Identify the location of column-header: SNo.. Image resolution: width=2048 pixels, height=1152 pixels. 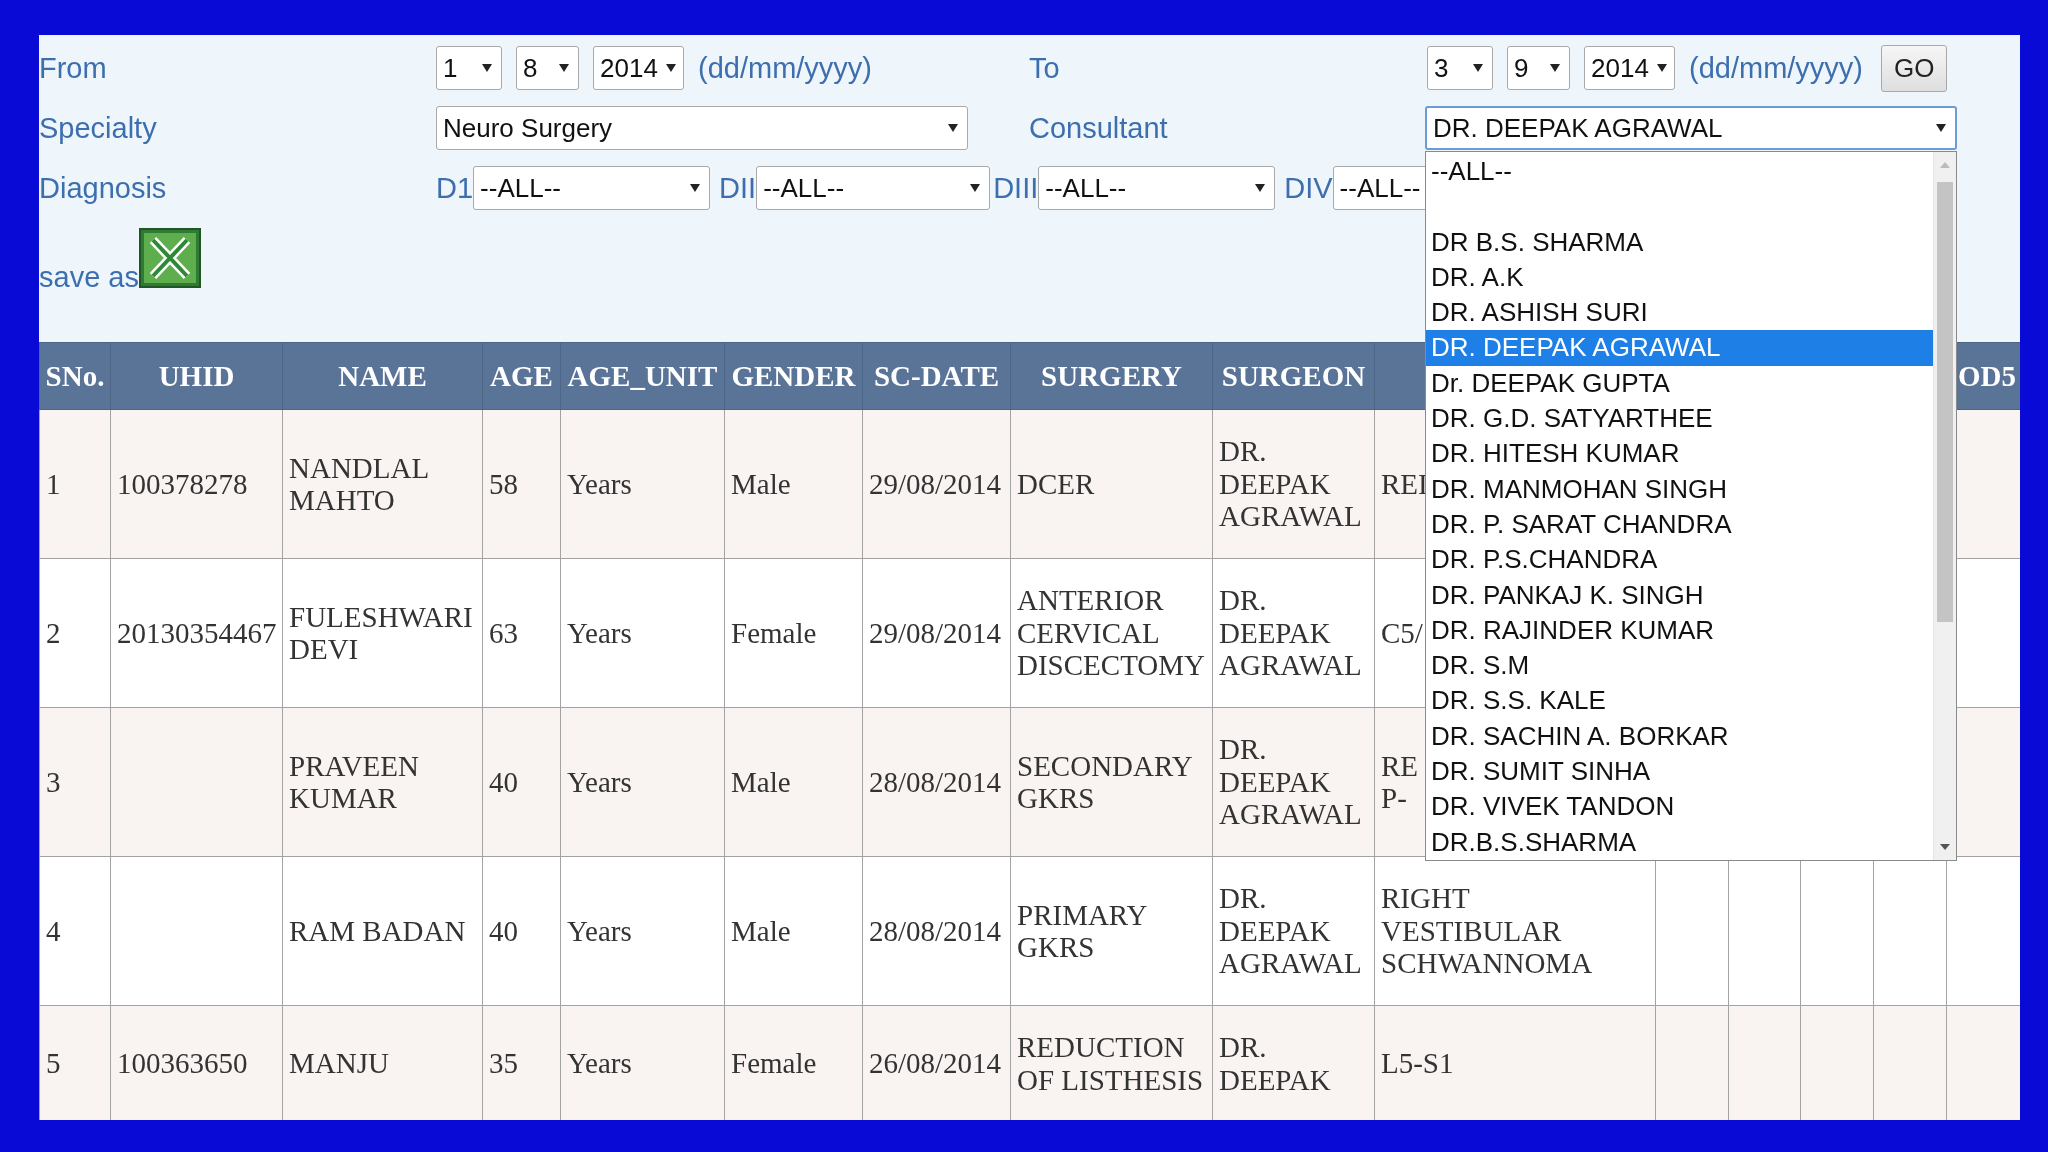
(75, 376).